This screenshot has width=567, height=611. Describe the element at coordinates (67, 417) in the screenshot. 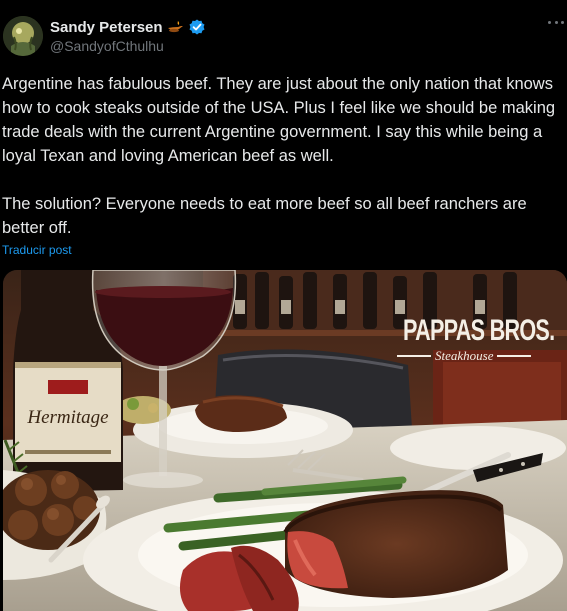

I see `bottle-label-text: Hermitage` at that location.